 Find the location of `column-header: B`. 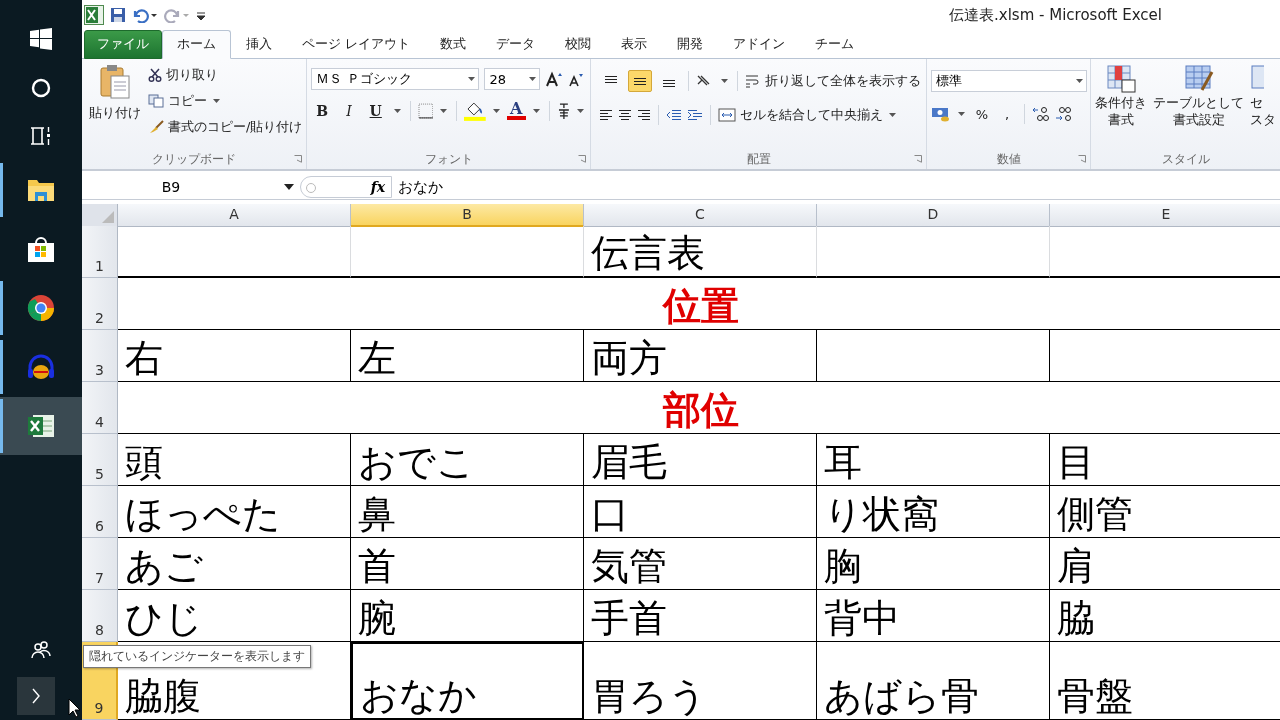

column-header: B is located at coordinates (467, 215).